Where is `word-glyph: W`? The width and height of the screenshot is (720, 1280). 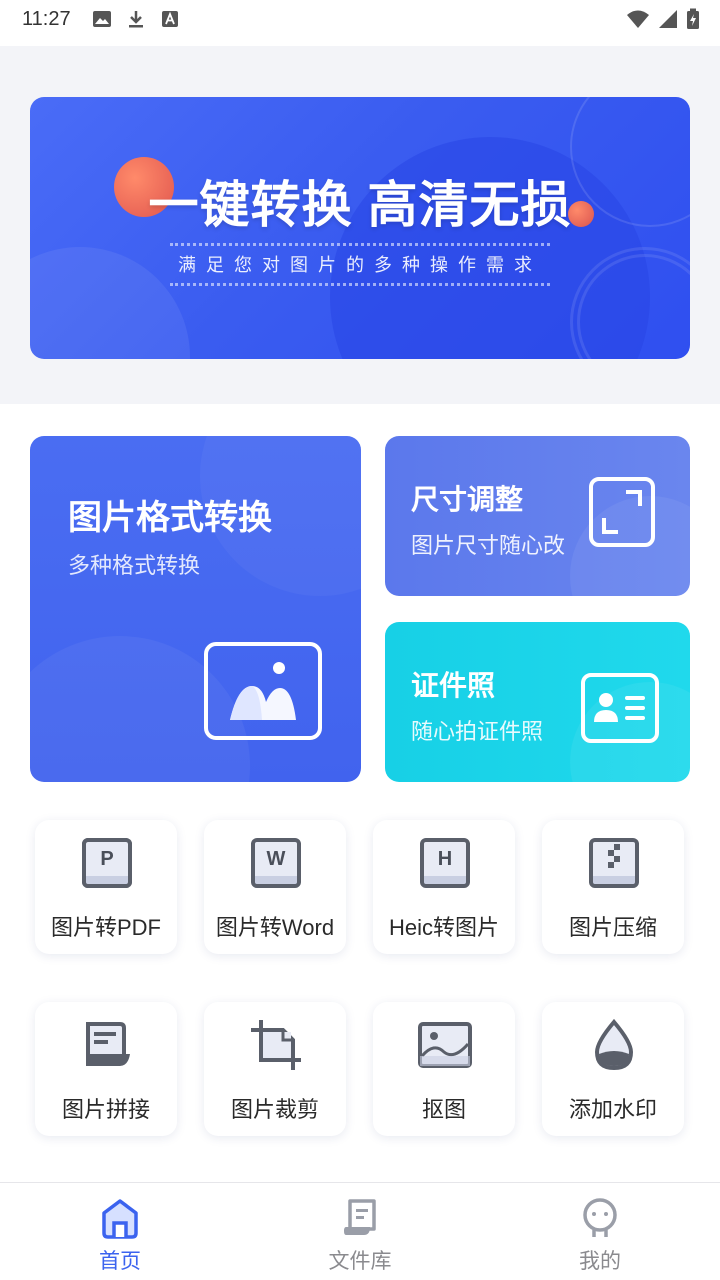 word-glyph: W is located at coordinates (276, 859).